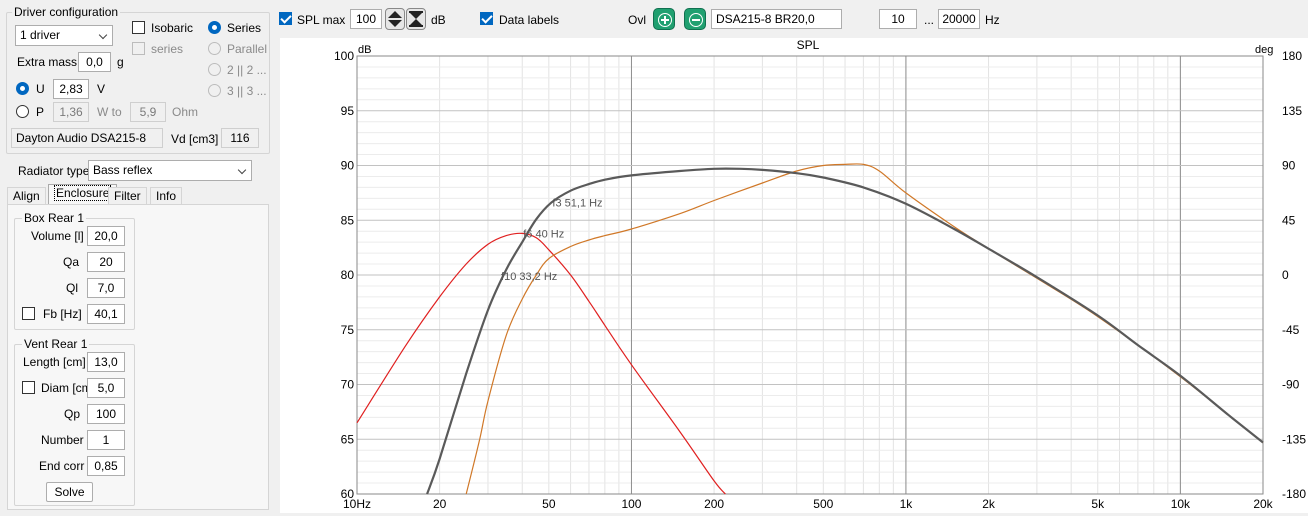  What do you see at coordinates (808, 45) in the screenshot?
I see `chart-title: SPL` at bounding box center [808, 45].